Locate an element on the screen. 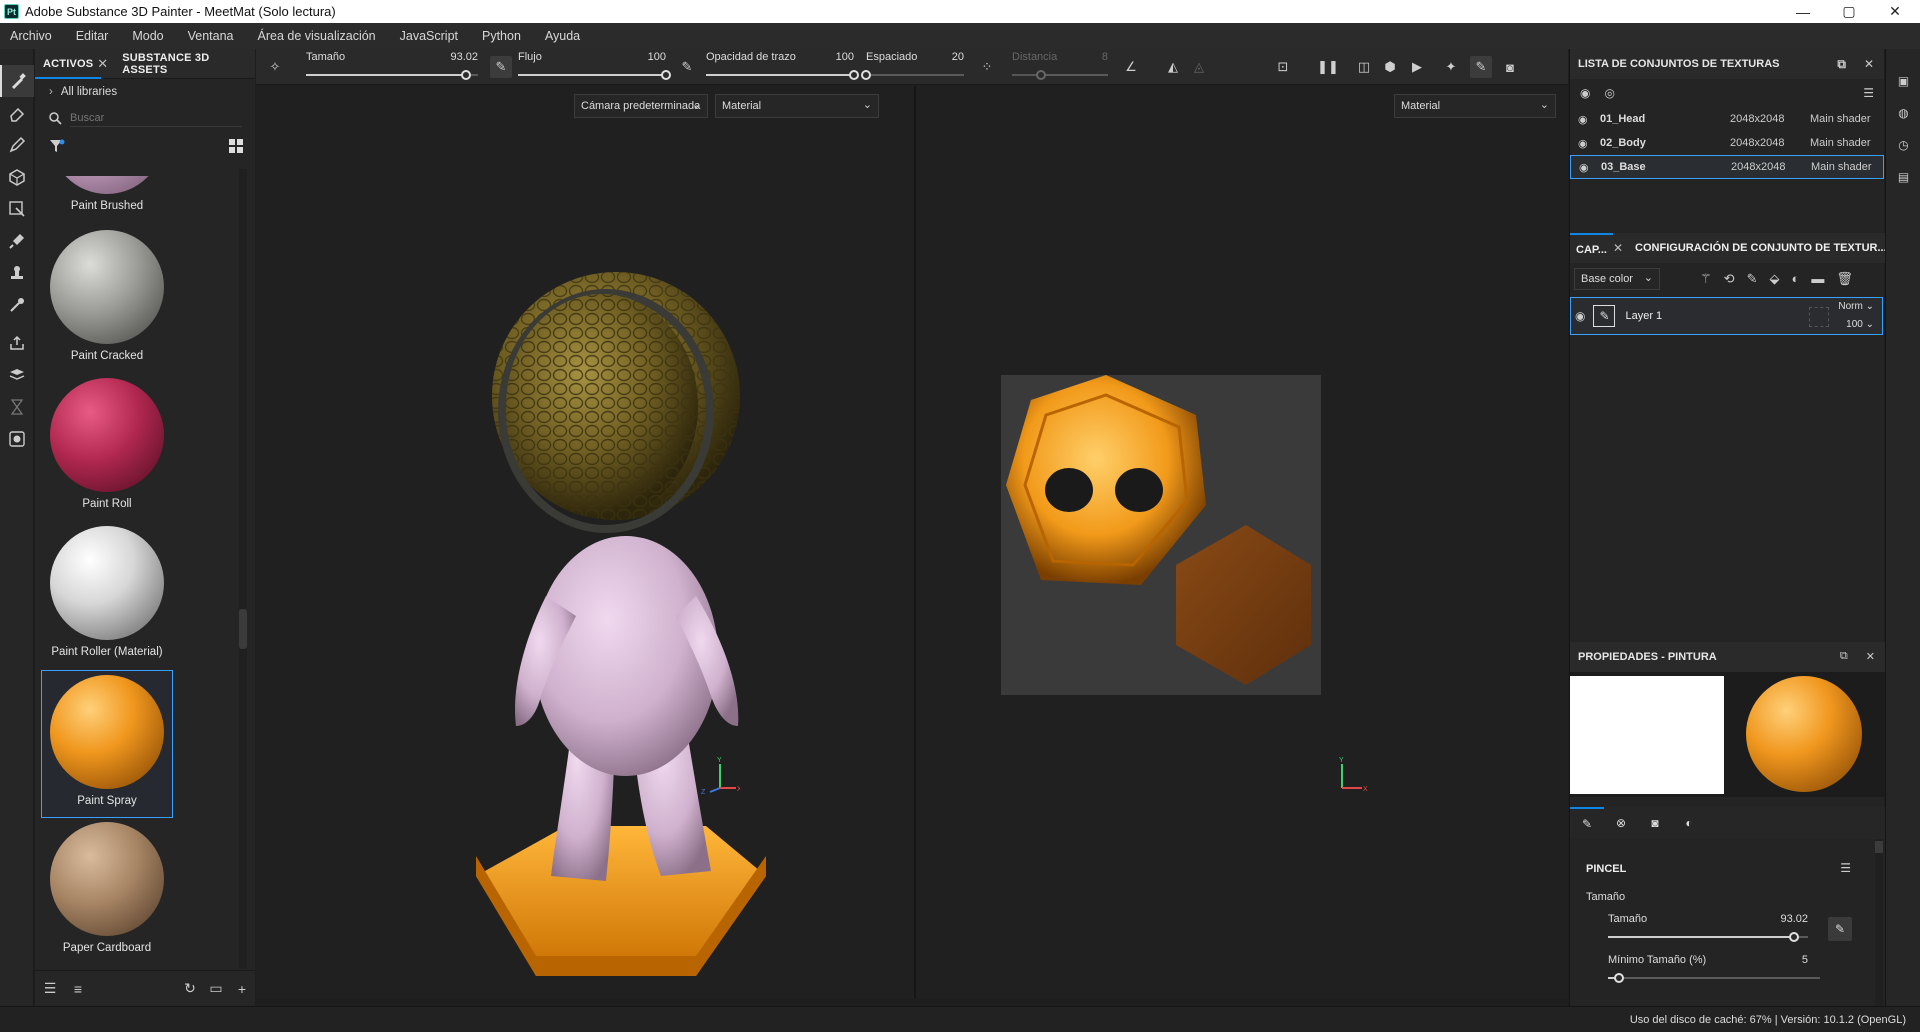  stroke-settings-icon: ✧ is located at coordinates (275, 67).